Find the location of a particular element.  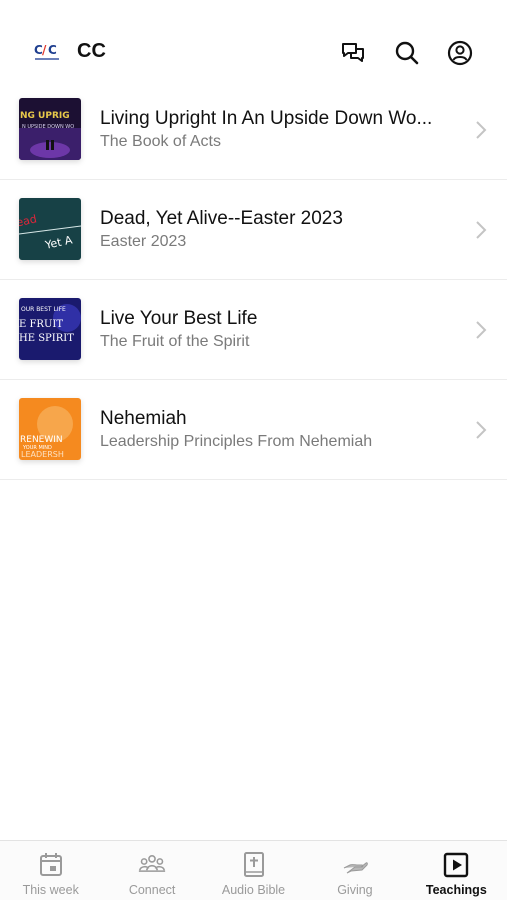

svg-text: HE SPIRIT is located at coordinates (46, 338).